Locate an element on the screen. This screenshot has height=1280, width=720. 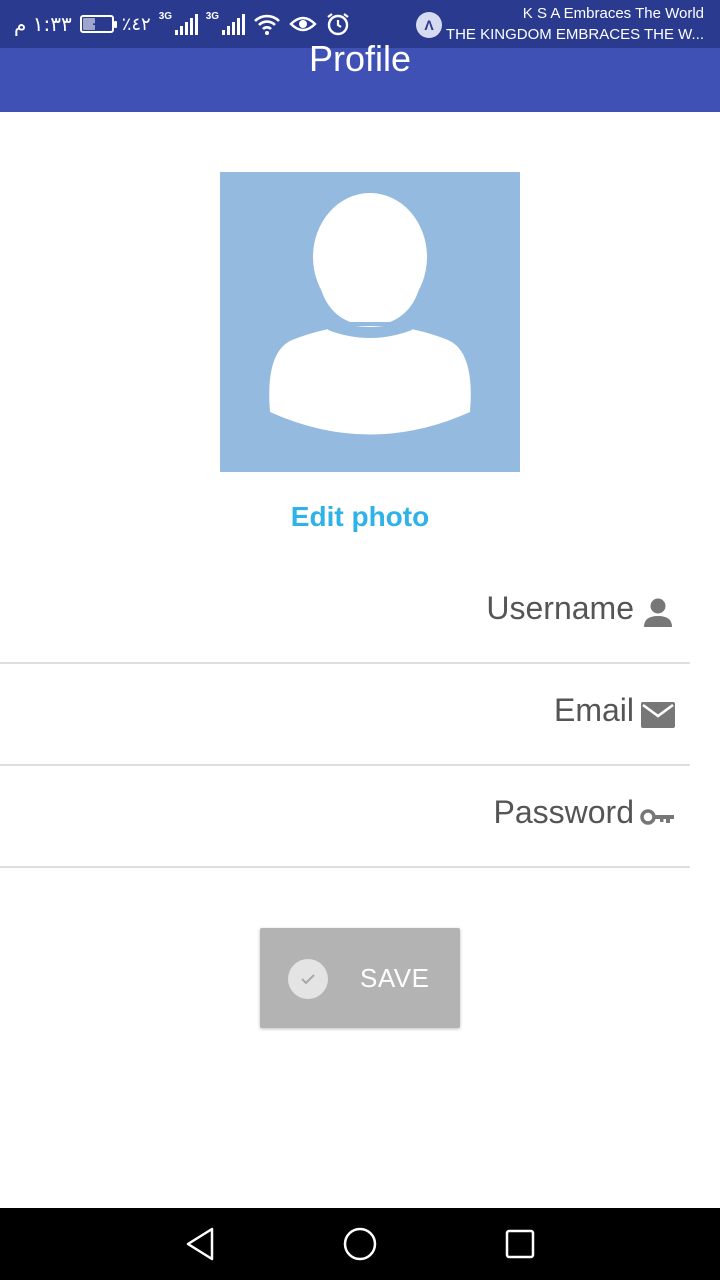
page-title: Profile is located at coordinates (360, 58).